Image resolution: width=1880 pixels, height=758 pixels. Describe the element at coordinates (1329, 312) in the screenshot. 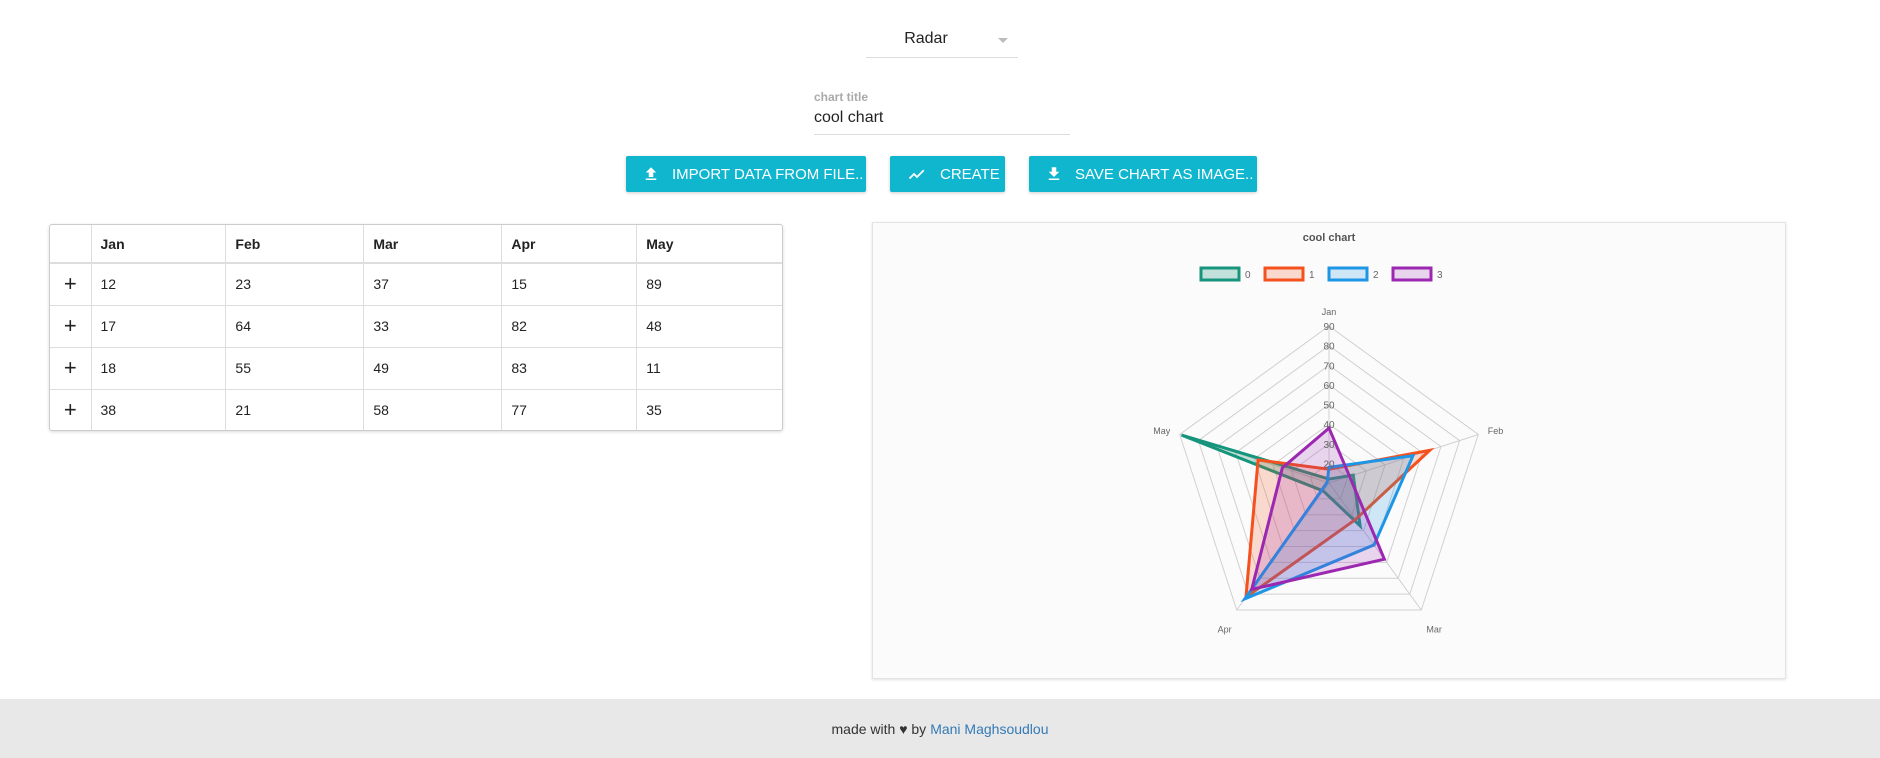

I see `category-label-jan: Jan` at that location.